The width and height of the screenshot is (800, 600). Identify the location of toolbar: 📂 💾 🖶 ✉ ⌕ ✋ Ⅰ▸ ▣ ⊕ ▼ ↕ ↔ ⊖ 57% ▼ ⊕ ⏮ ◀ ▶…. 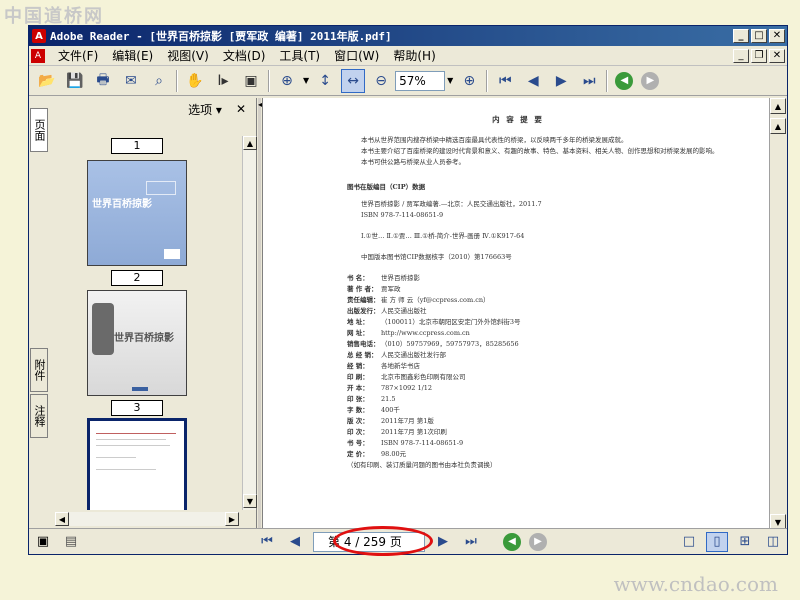
(408, 81).